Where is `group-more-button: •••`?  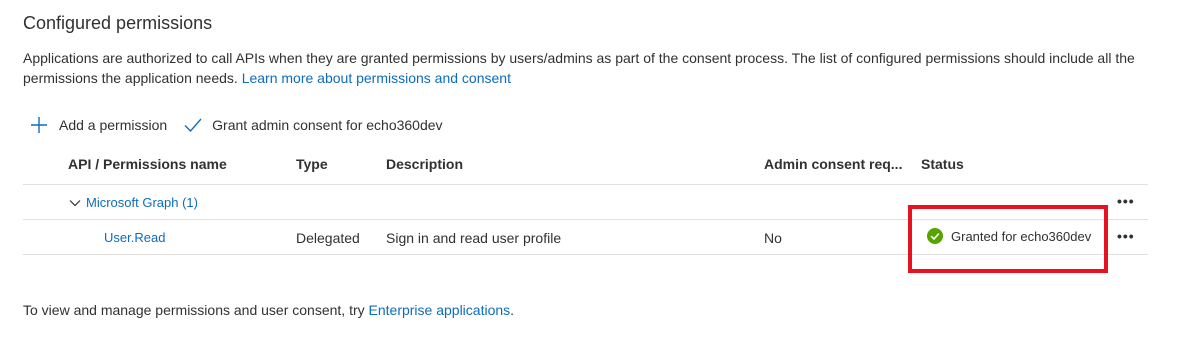 group-more-button: ••• is located at coordinates (1126, 201).